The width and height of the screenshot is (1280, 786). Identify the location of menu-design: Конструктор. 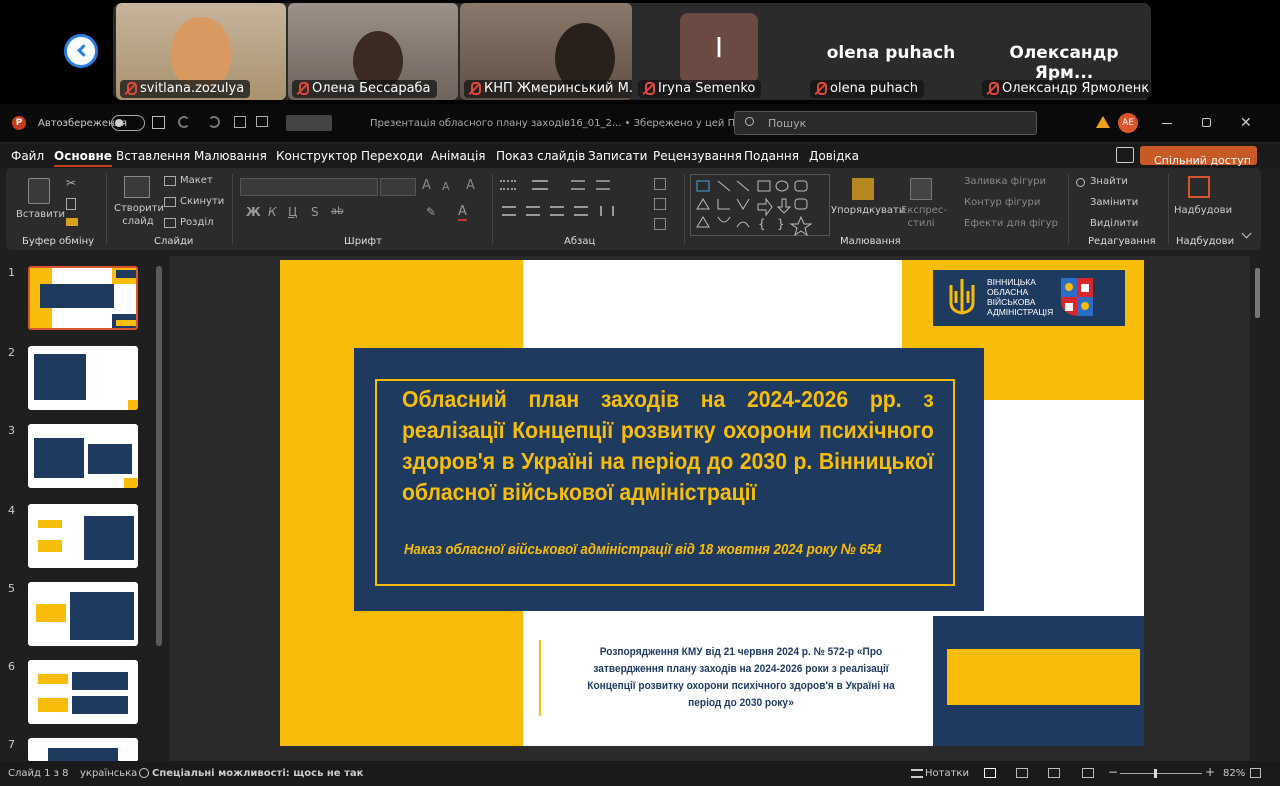
(316, 156).